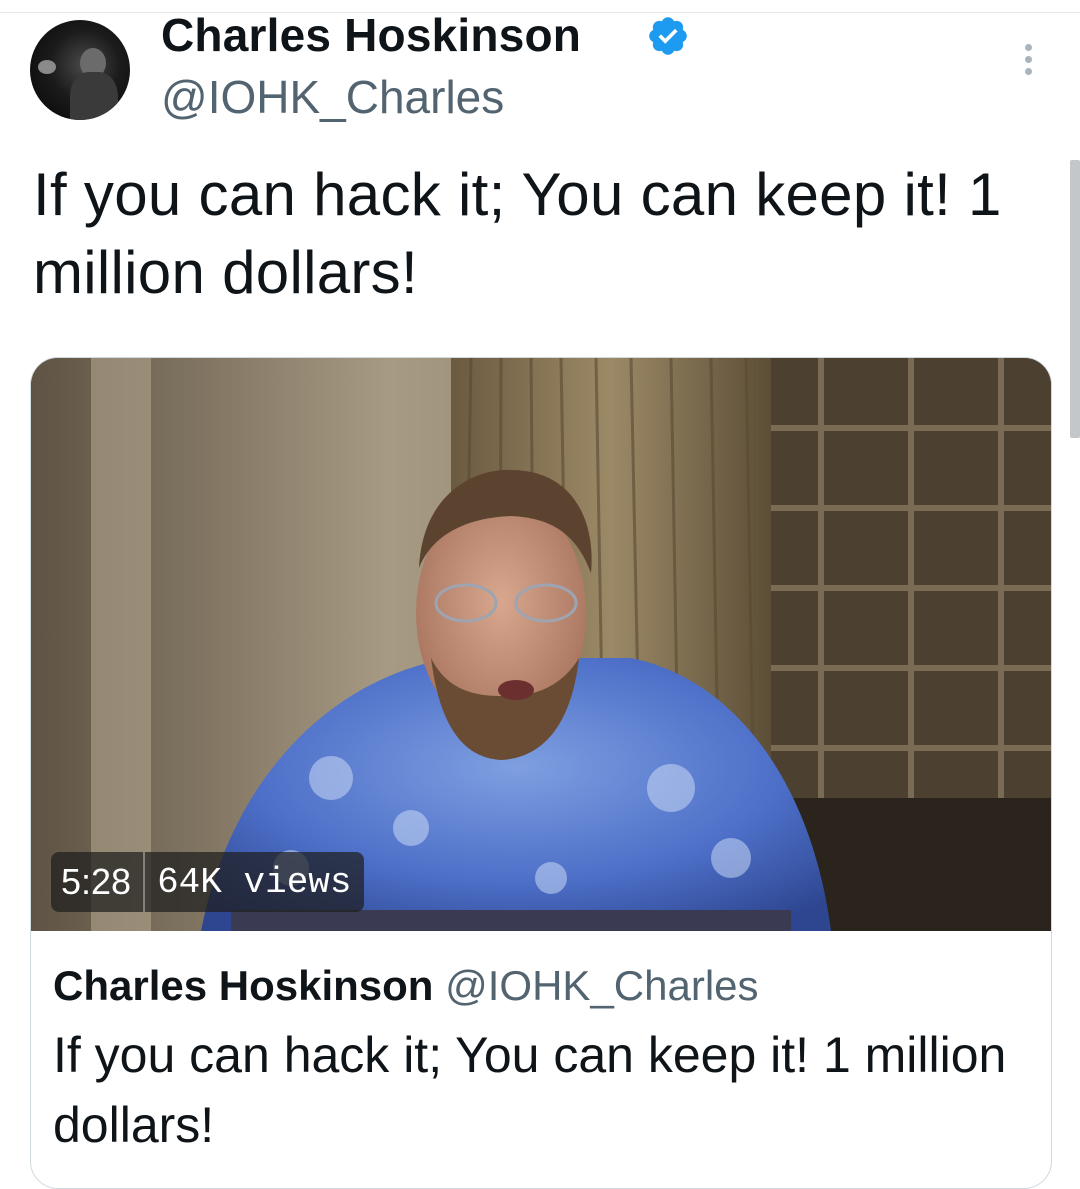 The width and height of the screenshot is (1080, 1189). I want to click on author-handle: @IOHK_Charles, so click(332, 97).